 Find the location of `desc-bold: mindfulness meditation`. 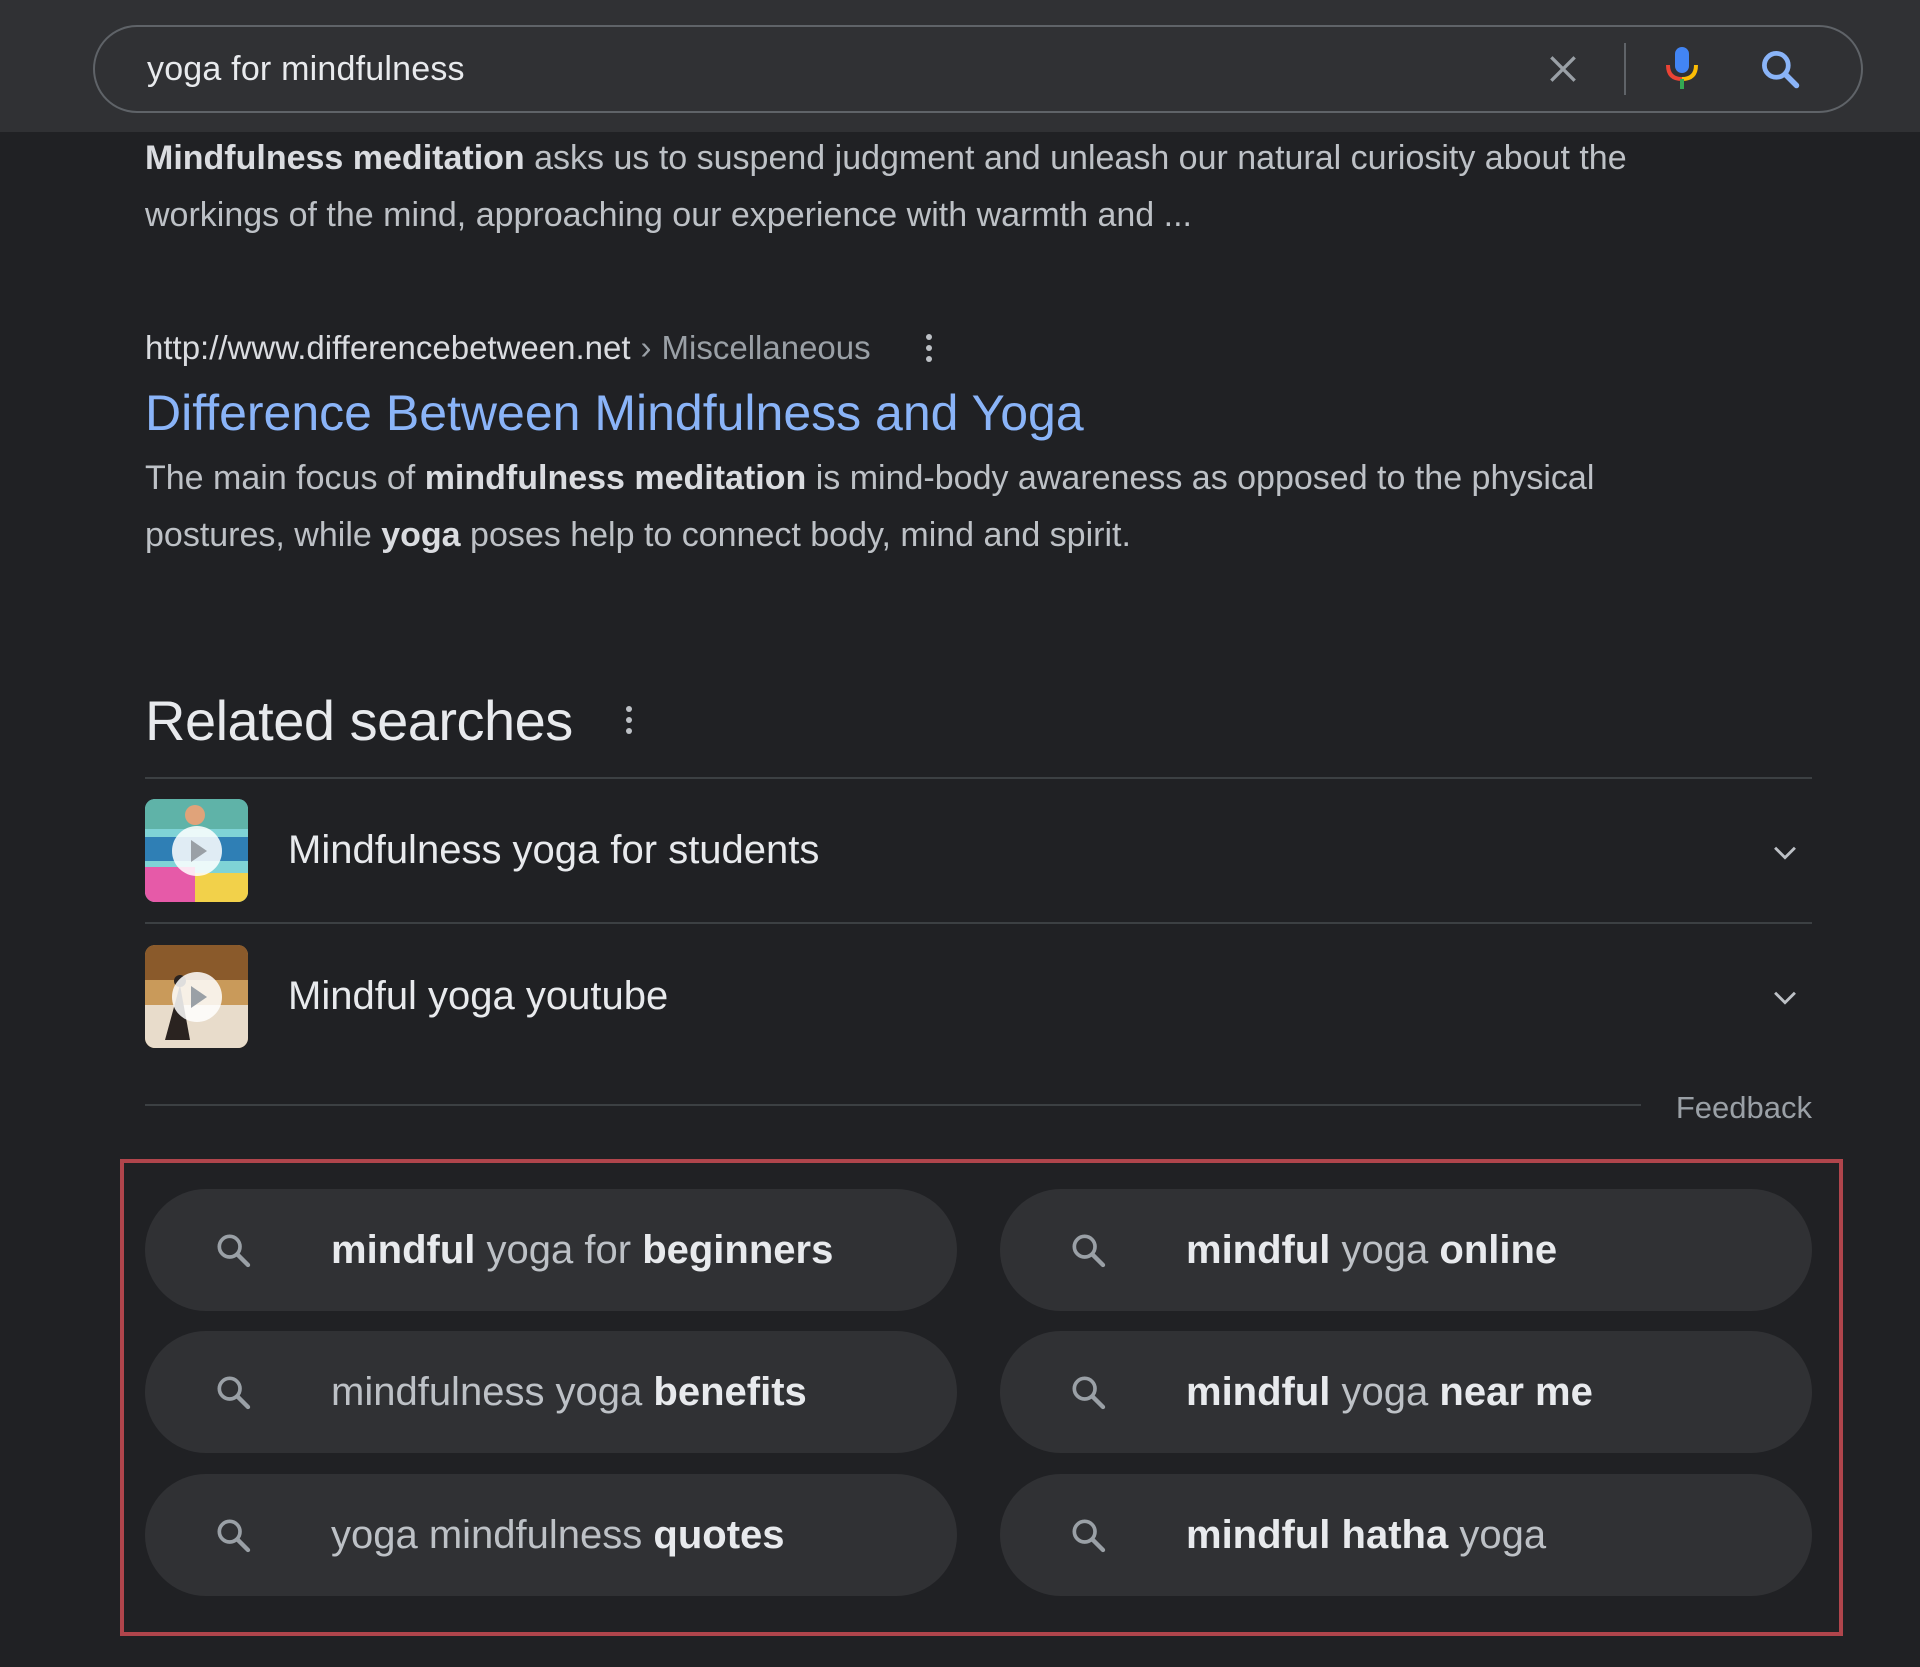

desc-bold: mindfulness meditation is located at coordinates (615, 478).